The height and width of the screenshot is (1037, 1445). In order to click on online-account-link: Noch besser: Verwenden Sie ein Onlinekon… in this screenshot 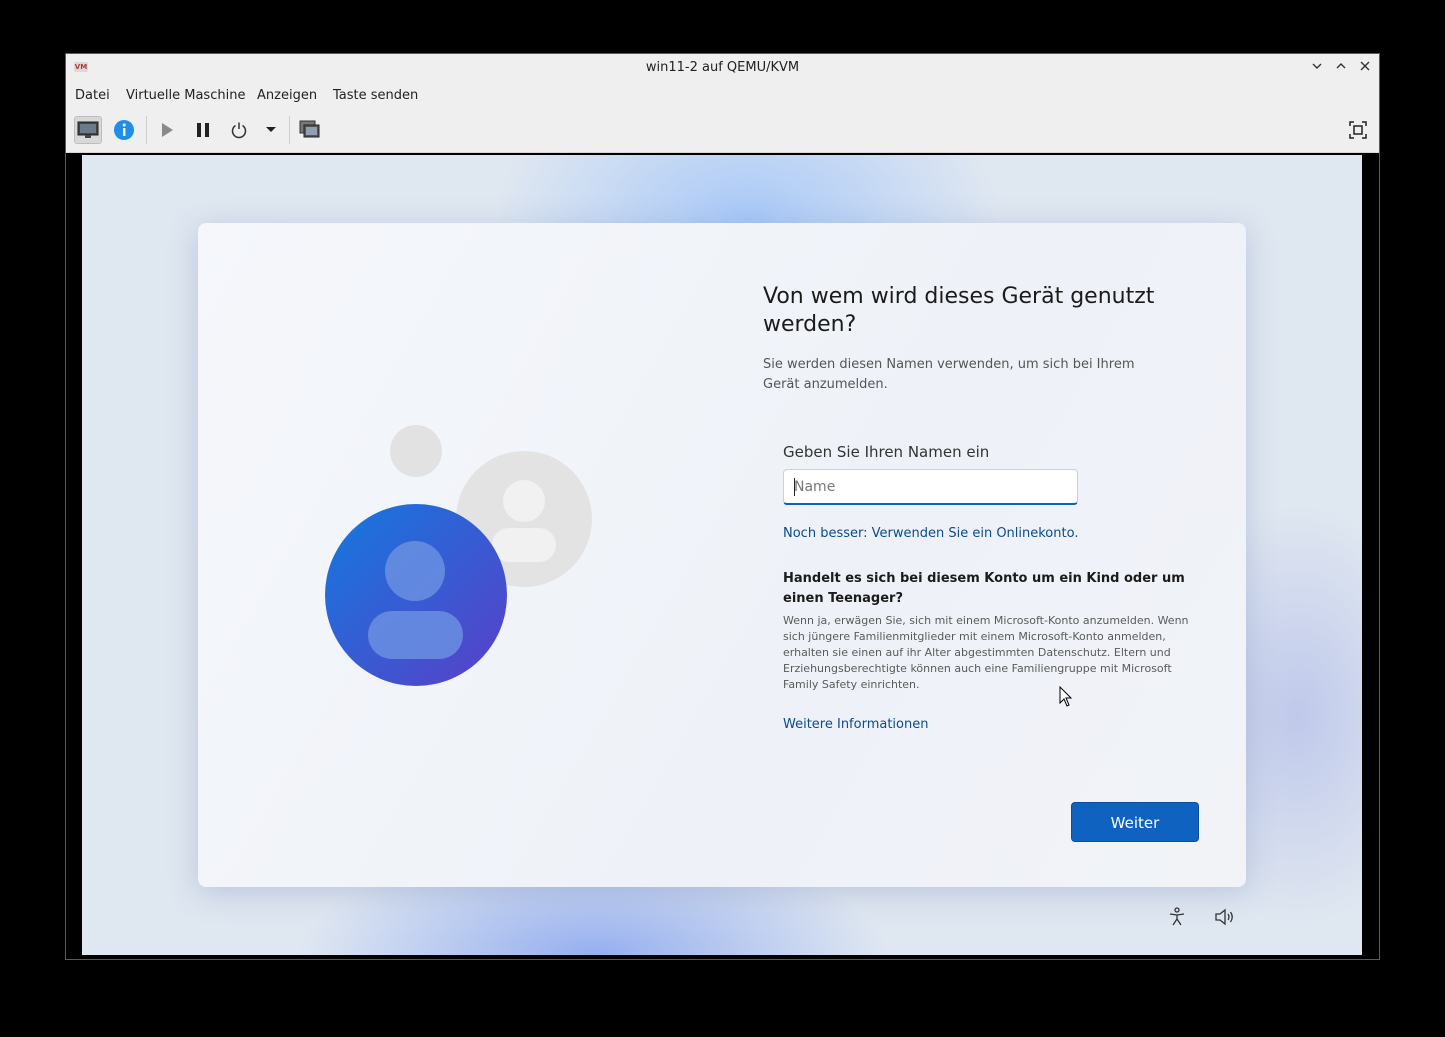, I will do `click(930, 533)`.